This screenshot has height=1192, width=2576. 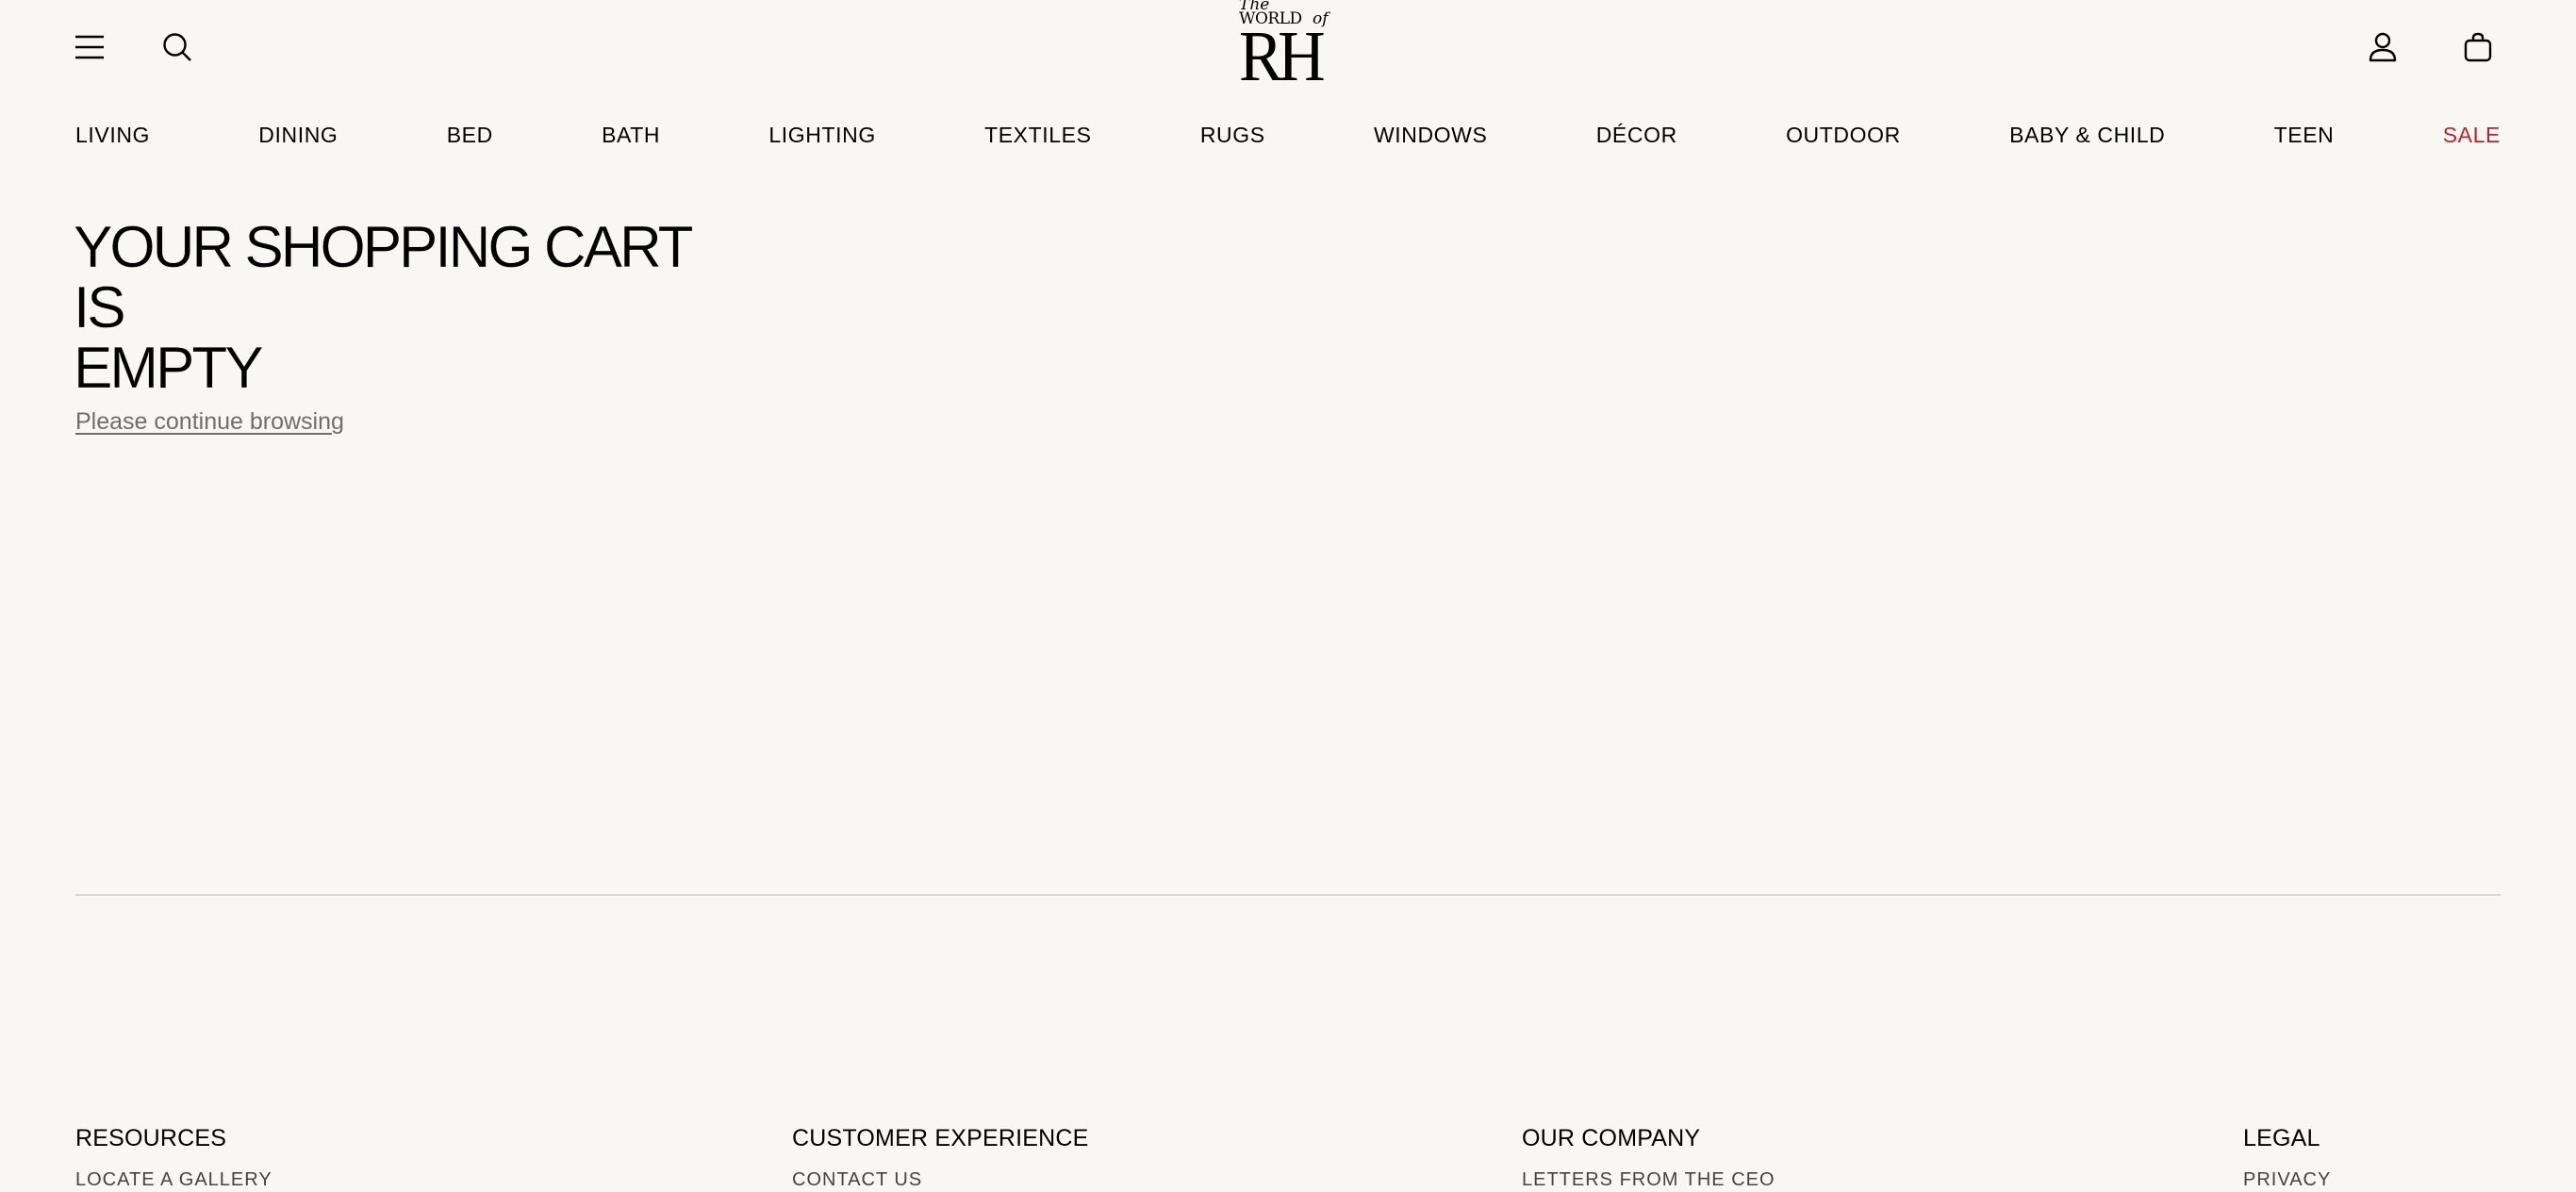 I want to click on nav-item-living: LIVING, so click(x=112, y=135).